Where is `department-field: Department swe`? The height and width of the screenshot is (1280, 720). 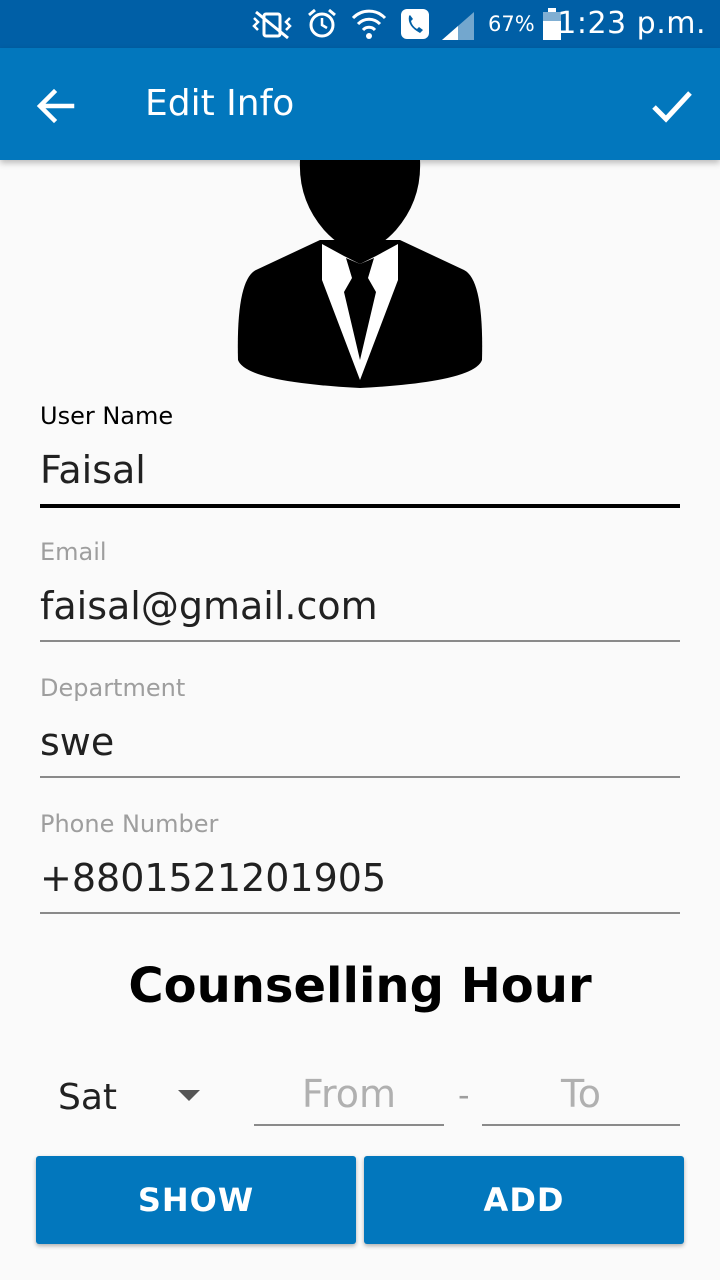
department-field: Department swe is located at coordinates (360, 725).